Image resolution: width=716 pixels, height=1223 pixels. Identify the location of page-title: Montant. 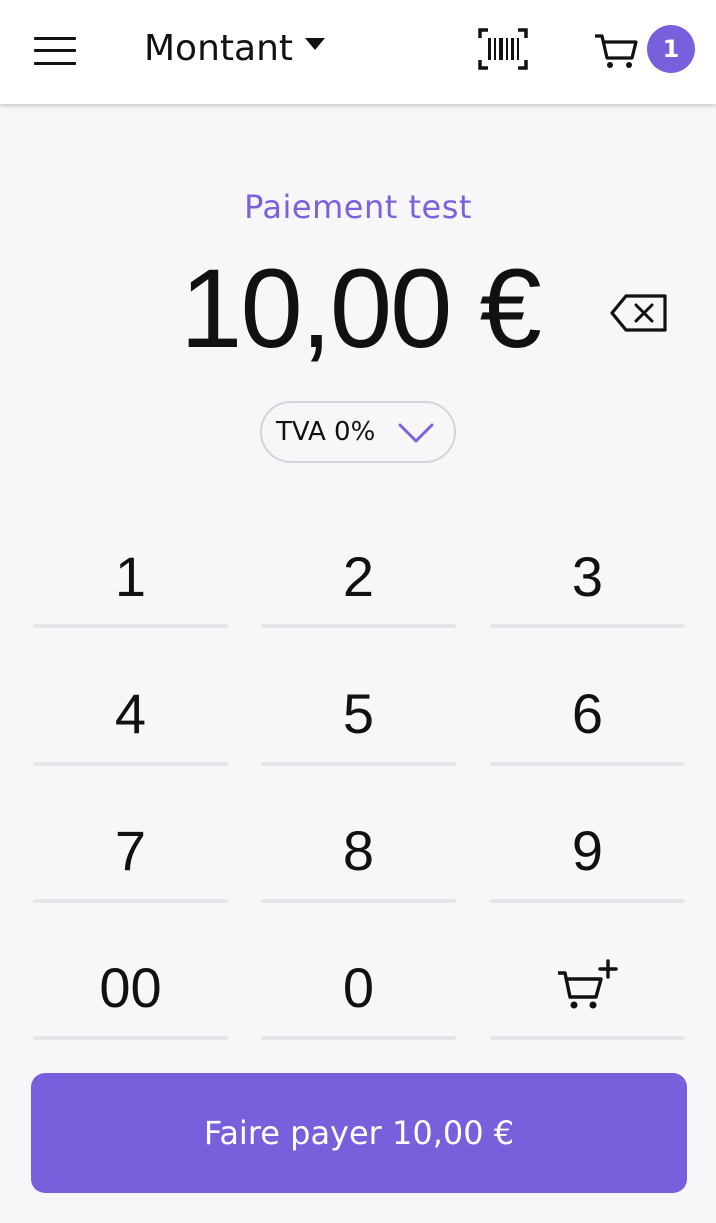
(219, 48).